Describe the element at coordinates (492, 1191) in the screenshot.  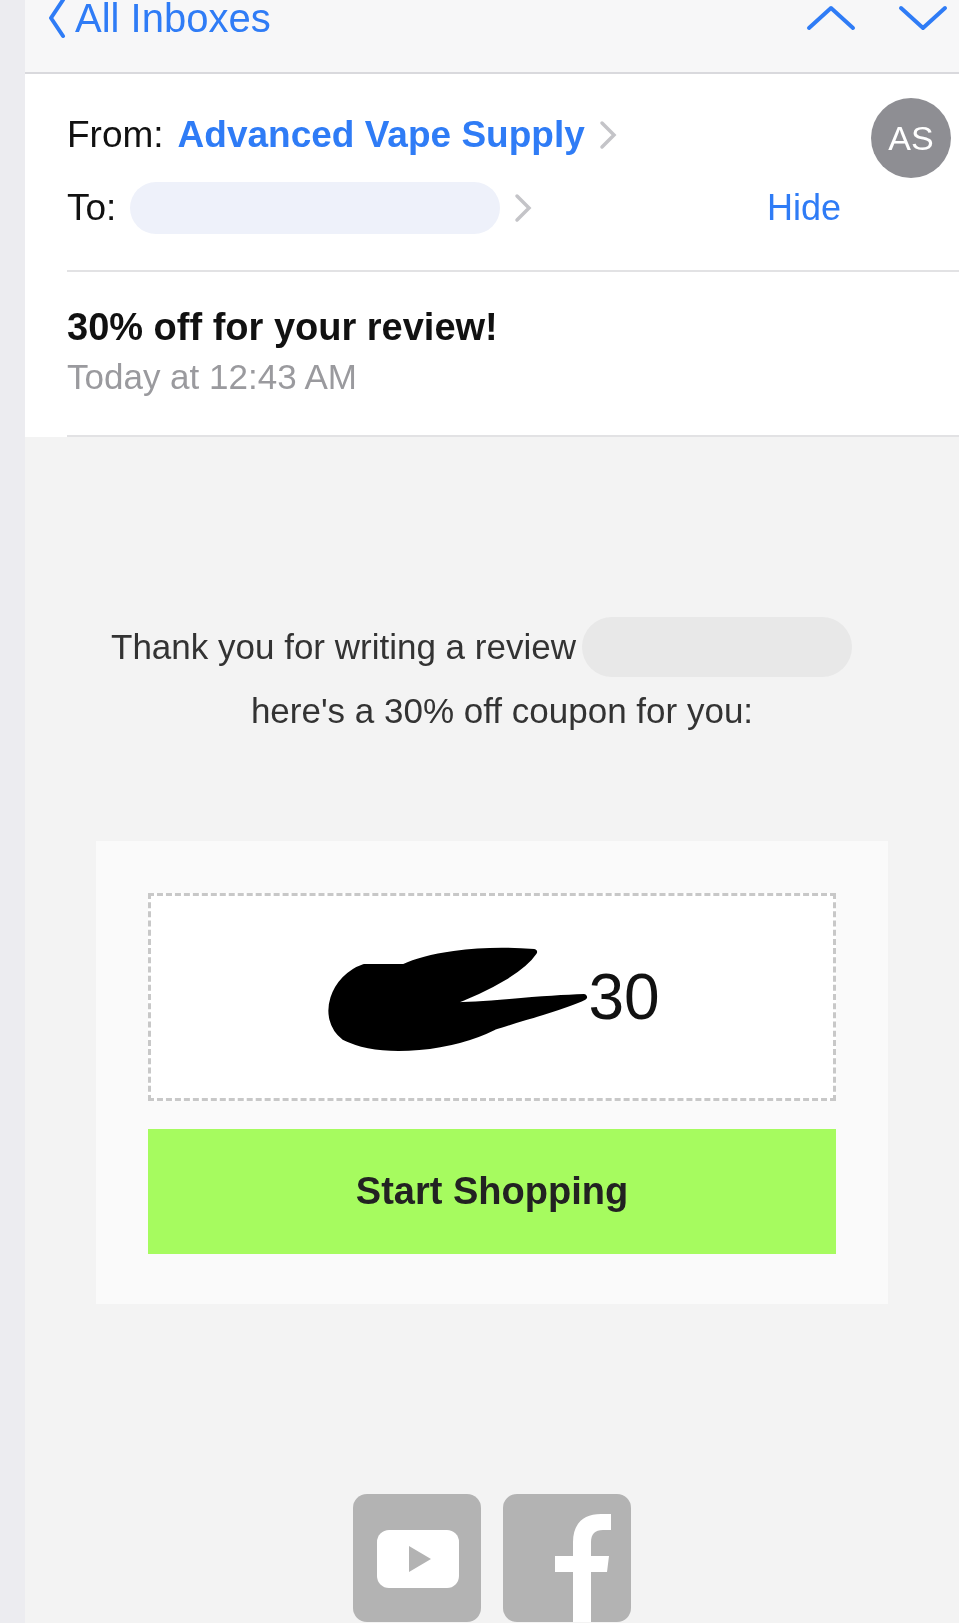
I see `start-shopping-button: Start Shopping` at that location.